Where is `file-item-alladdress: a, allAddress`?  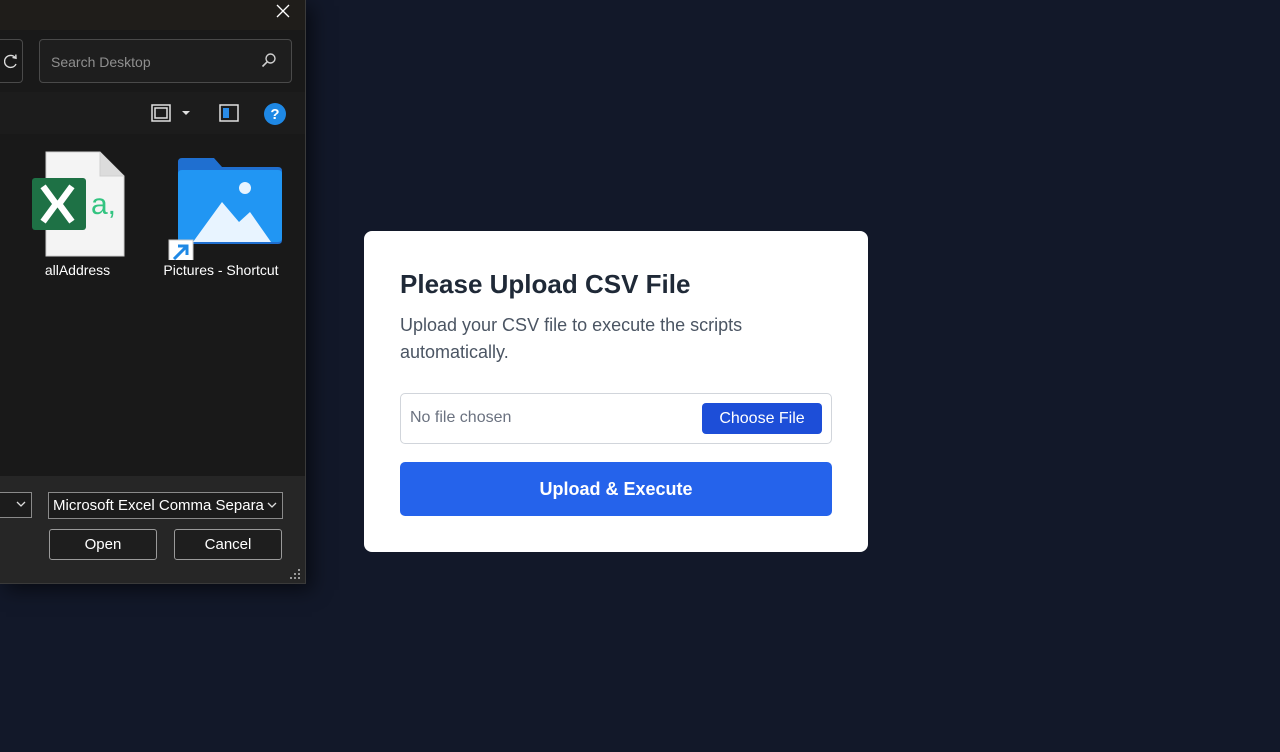 file-item-alladdress: a, allAddress is located at coordinates (77, 215).